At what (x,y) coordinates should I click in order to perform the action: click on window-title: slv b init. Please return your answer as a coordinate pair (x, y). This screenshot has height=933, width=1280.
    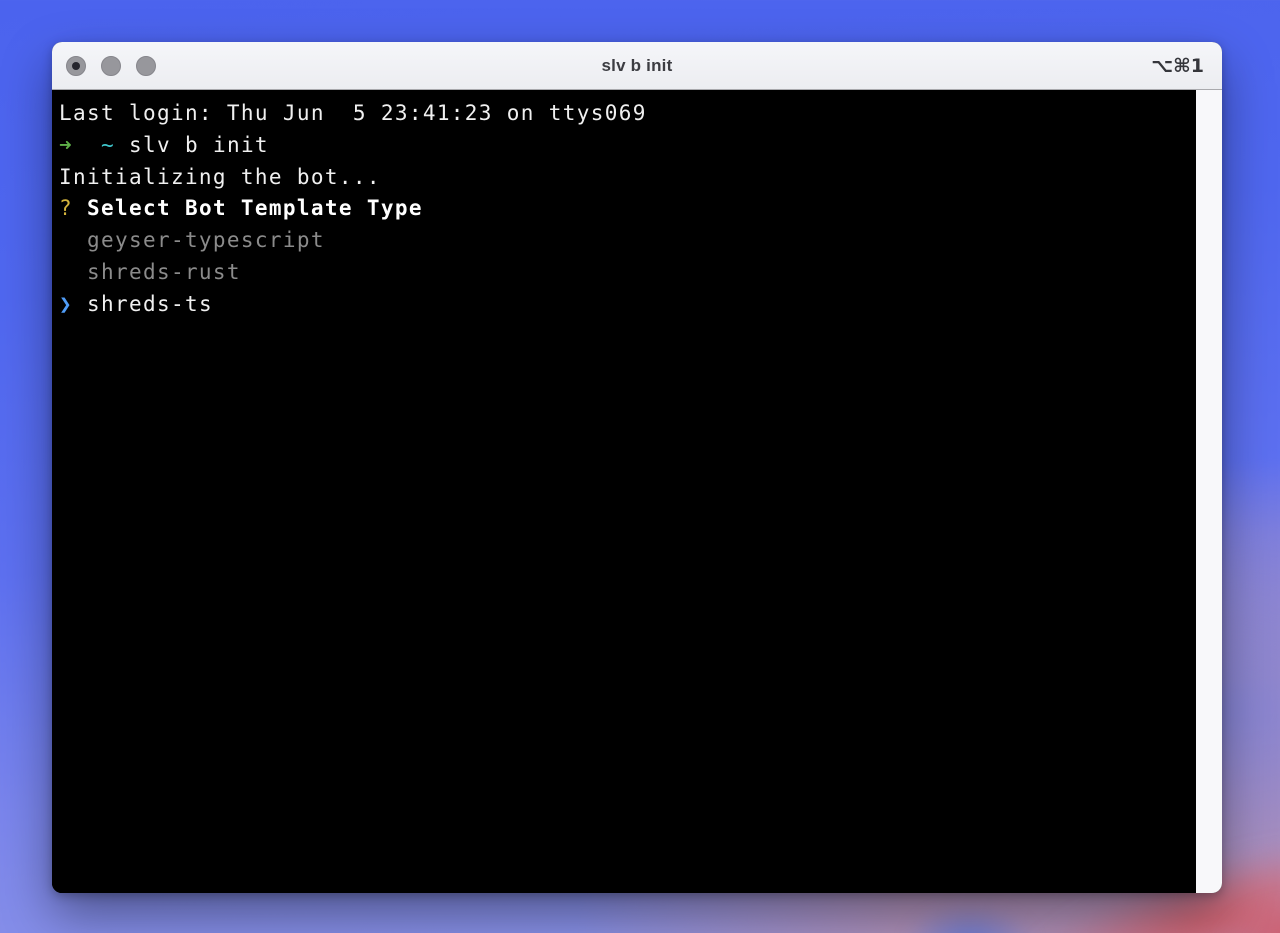
    Looking at the image, I should click on (637, 65).